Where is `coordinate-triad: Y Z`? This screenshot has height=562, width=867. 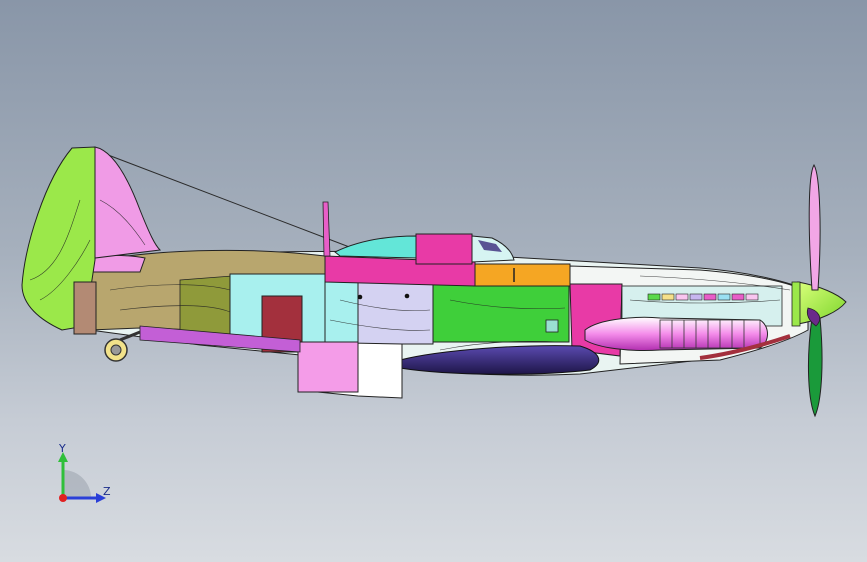 coordinate-triad: Y Z is located at coordinates (88, 475).